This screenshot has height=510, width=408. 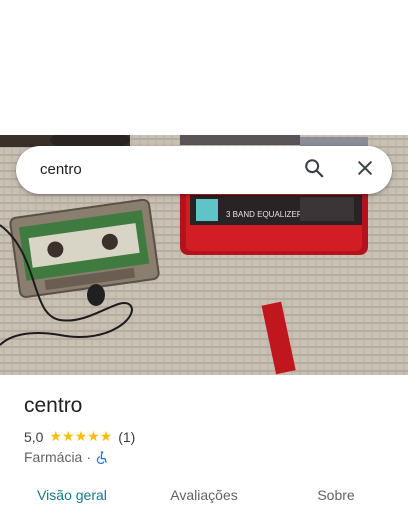 I want to click on rating-row: 5,0 ★★★★★ (1), so click(x=79, y=436).